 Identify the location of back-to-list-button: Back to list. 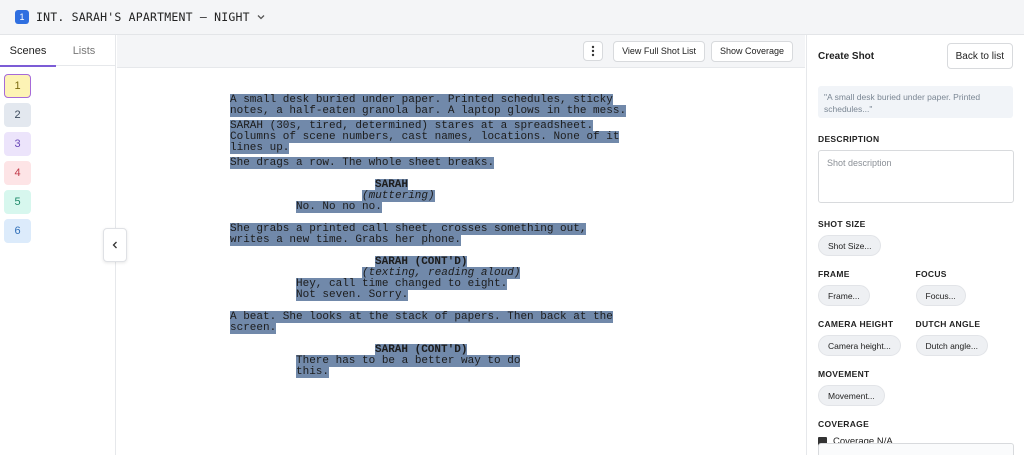
(979, 56).